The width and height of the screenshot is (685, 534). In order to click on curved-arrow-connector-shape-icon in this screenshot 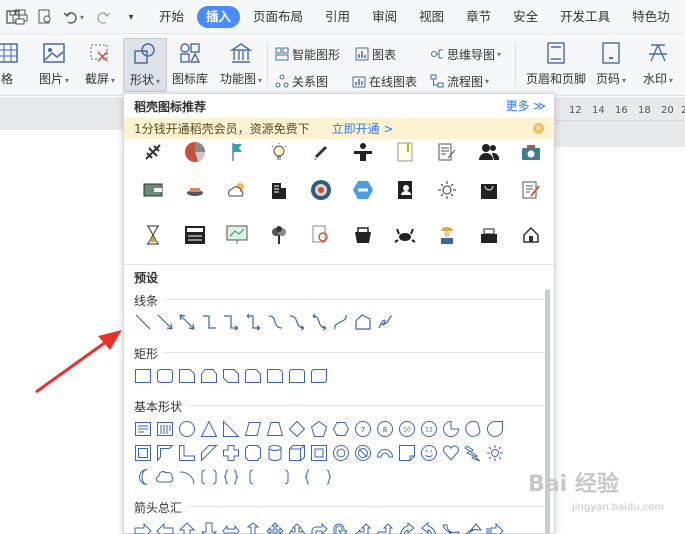, I will do `click(297, 322)`.